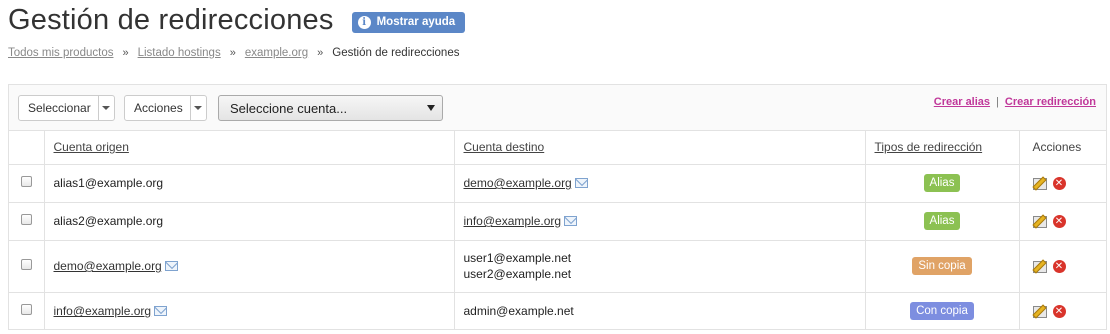 The width and height of the screenshot is (1110, 334). What do you see at coordinates (249, 183) in the screenshot?
I see `source-cell: alias1@example.org` at bounding box center [249, 183].